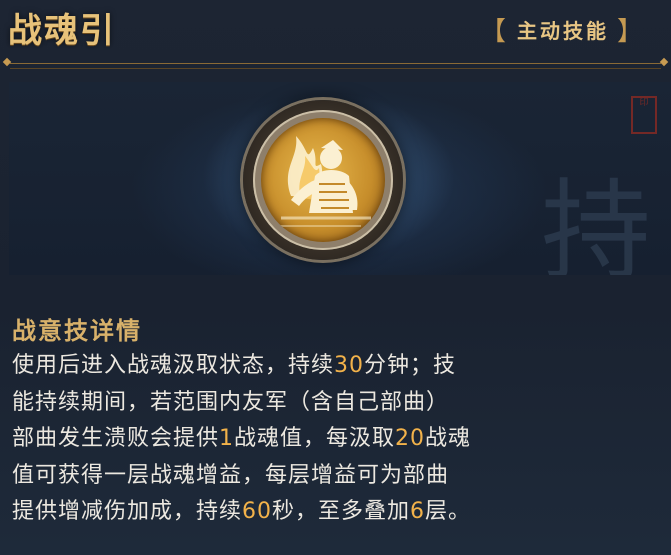 The image size is (671, 555). What do you see at coordinates (448, 511) in the screenshot?
I see `description-text: 层。` at bounding box center [448, 511].